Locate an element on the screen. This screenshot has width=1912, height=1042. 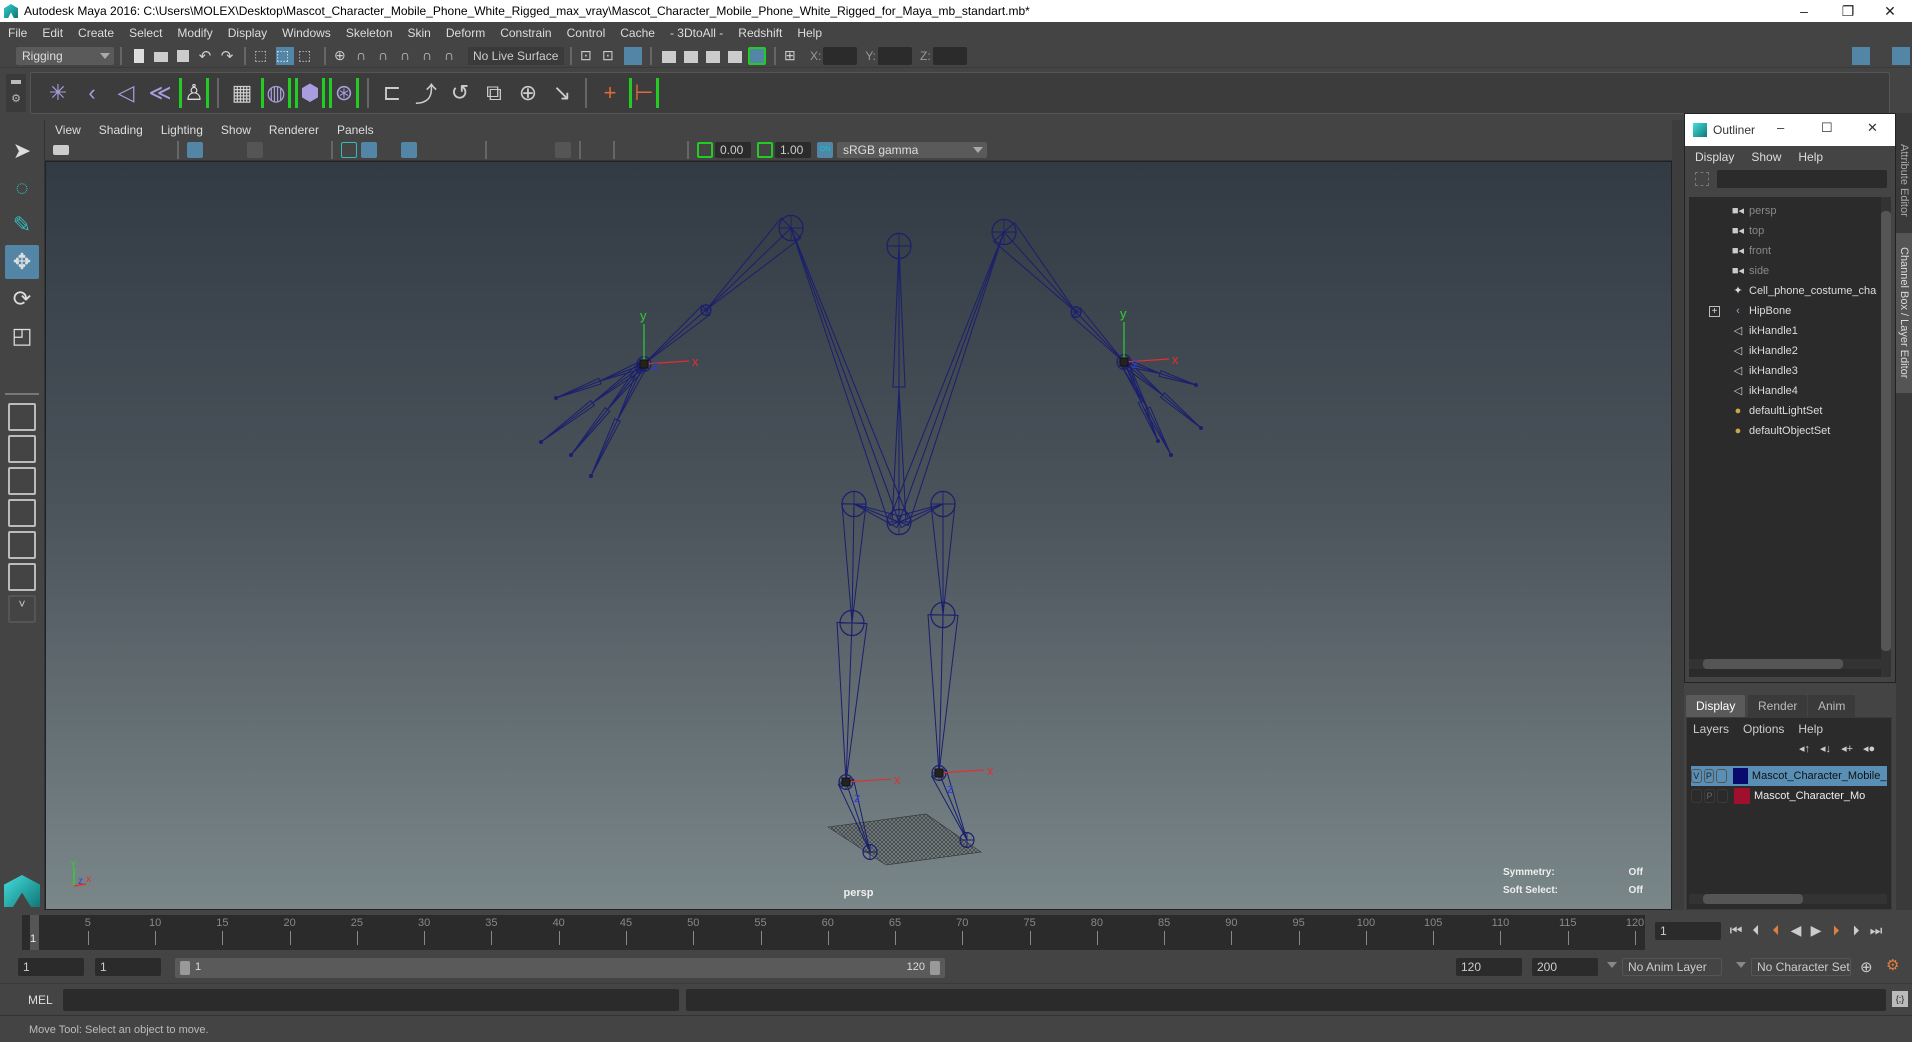
play-backwards-icon: ◀ is located at coordinates (1796, 930).